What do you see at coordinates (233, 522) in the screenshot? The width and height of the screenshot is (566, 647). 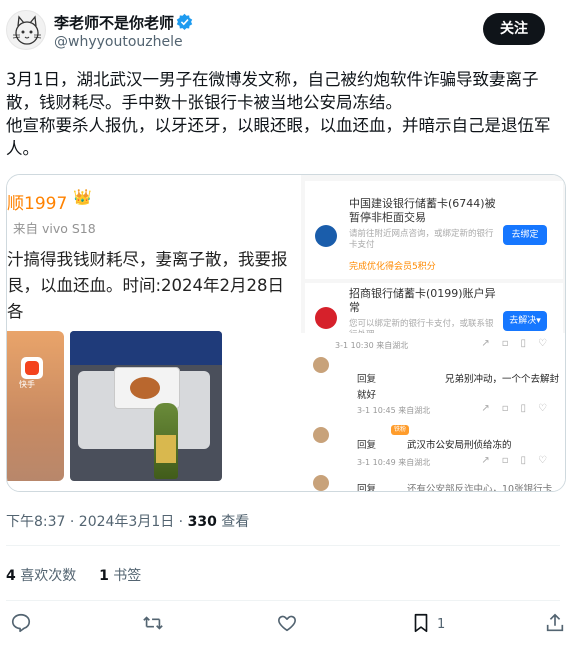 I see `views-label: 查看` at bounding box center [233, 522].